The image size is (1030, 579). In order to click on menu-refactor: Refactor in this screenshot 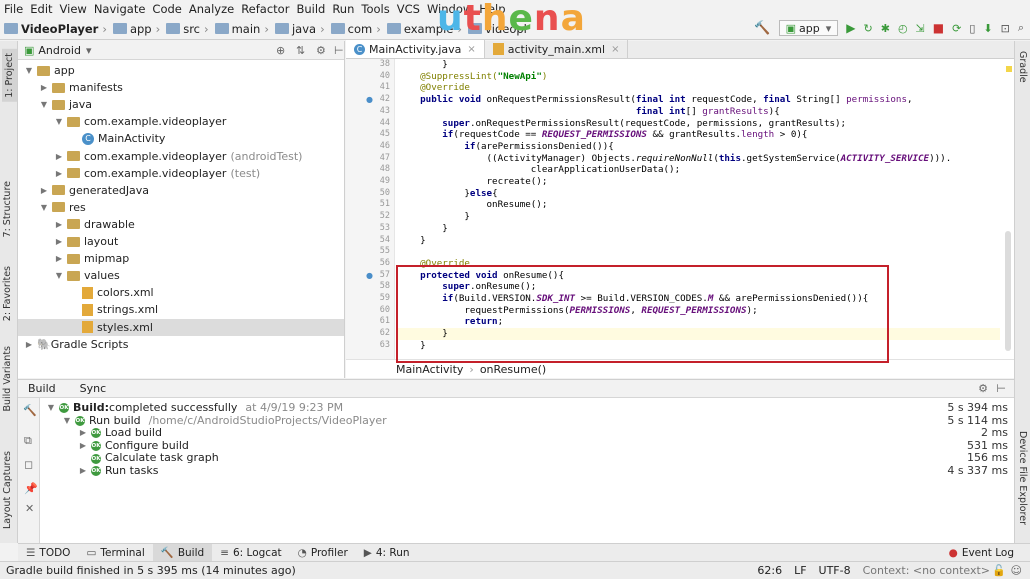, I will do `click(265, 9)`.